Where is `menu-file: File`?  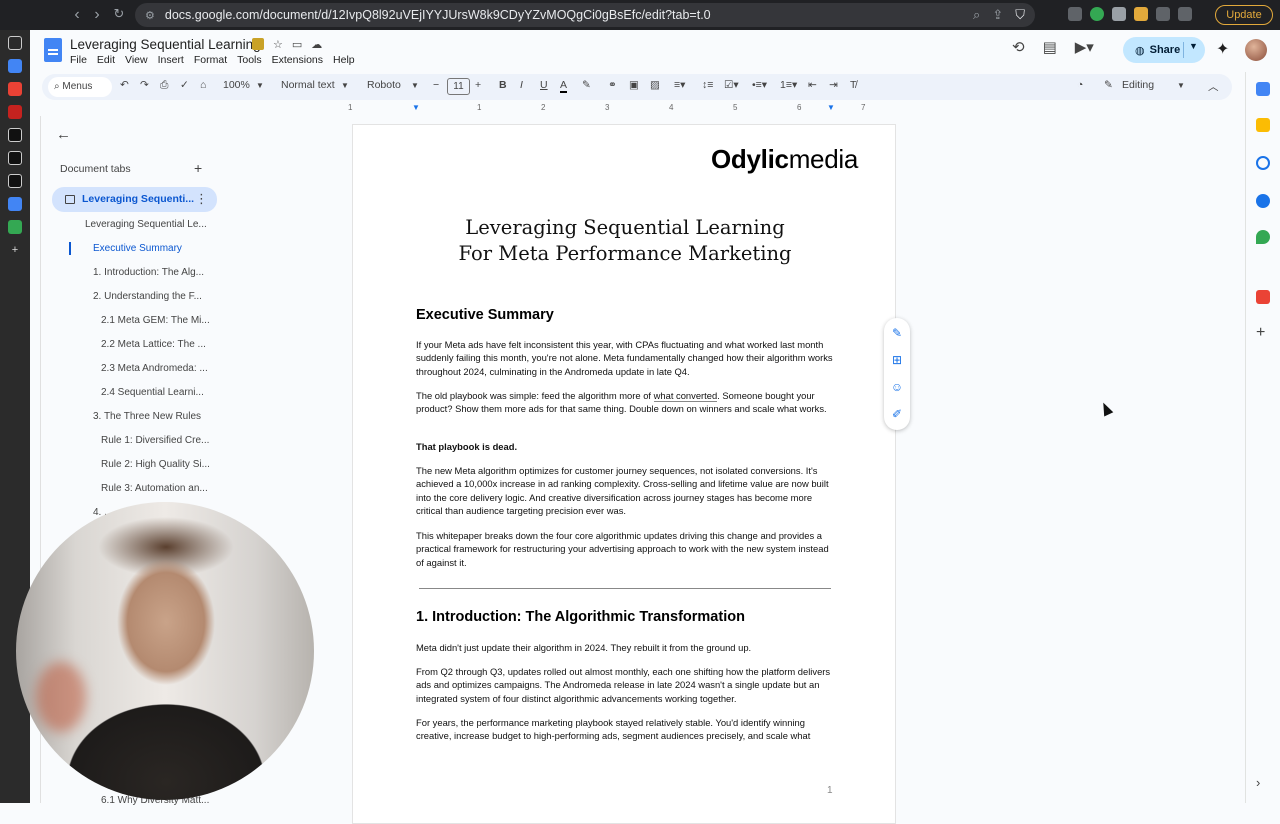
menu-file: File is located at coordinates (78, 60).